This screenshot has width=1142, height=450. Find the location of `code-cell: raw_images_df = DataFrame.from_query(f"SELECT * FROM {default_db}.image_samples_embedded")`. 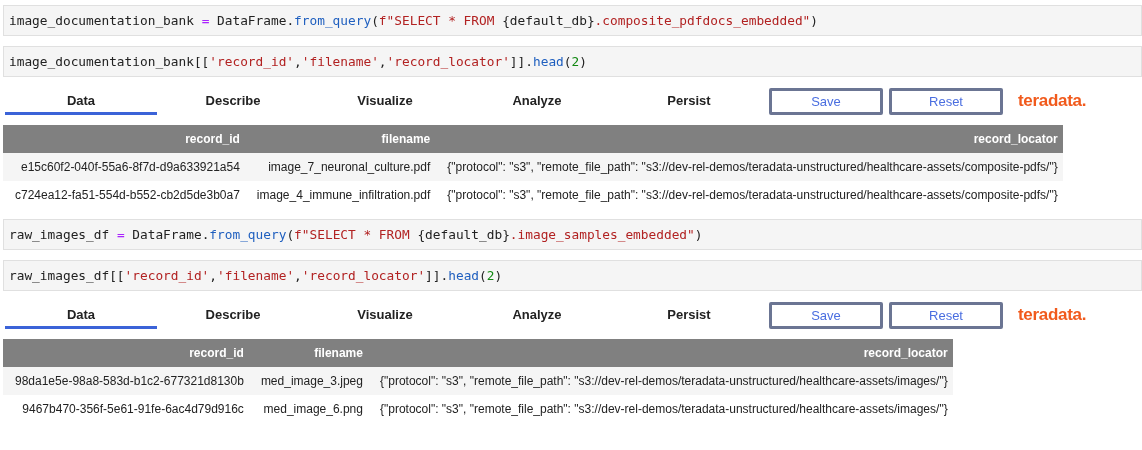

code-cell: raw_images_df = DataFrame.from_query(f"SELECT * FROM {default_db}.image_samples_embedded") is located at coordinates (572, 234).